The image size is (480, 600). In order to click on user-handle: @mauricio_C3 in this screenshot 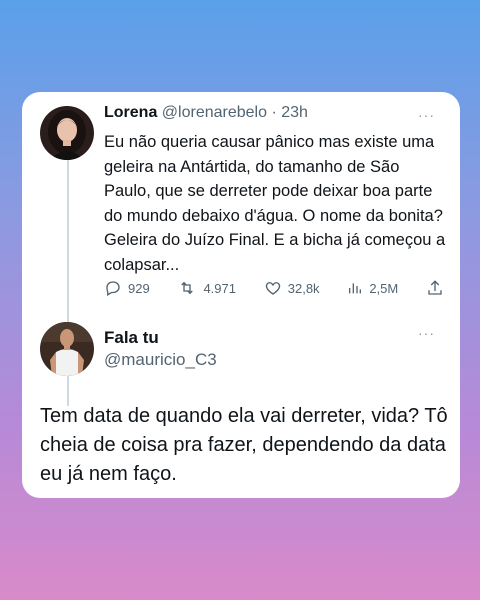, I will do `click(160, 360)`.